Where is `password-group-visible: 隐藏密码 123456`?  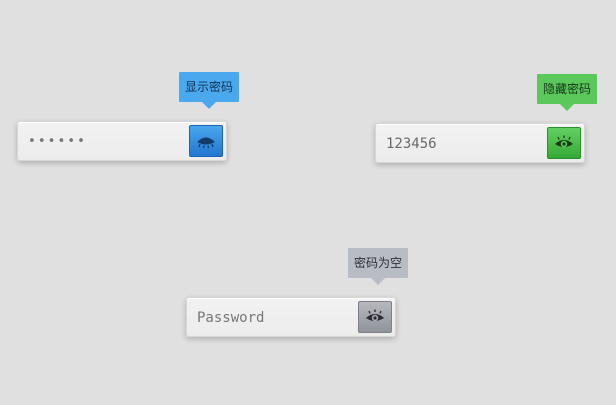
password-group-visible: 隐藏密码 123456 is located at coordinates (486, 121).